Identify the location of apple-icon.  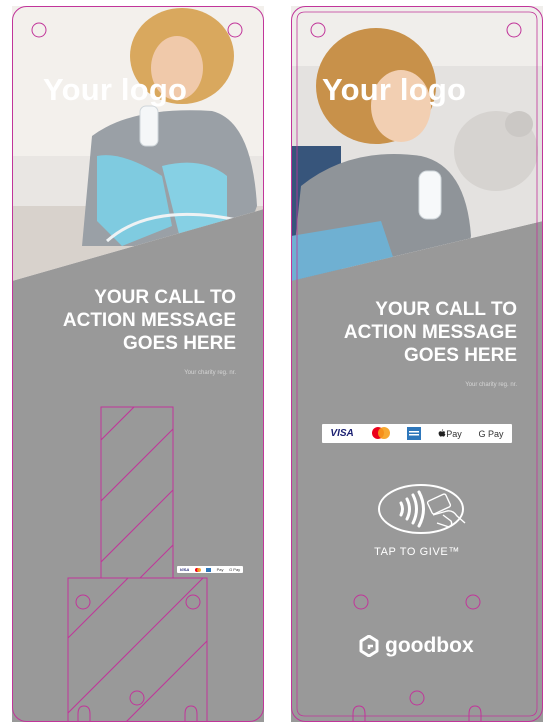
(442, 433).